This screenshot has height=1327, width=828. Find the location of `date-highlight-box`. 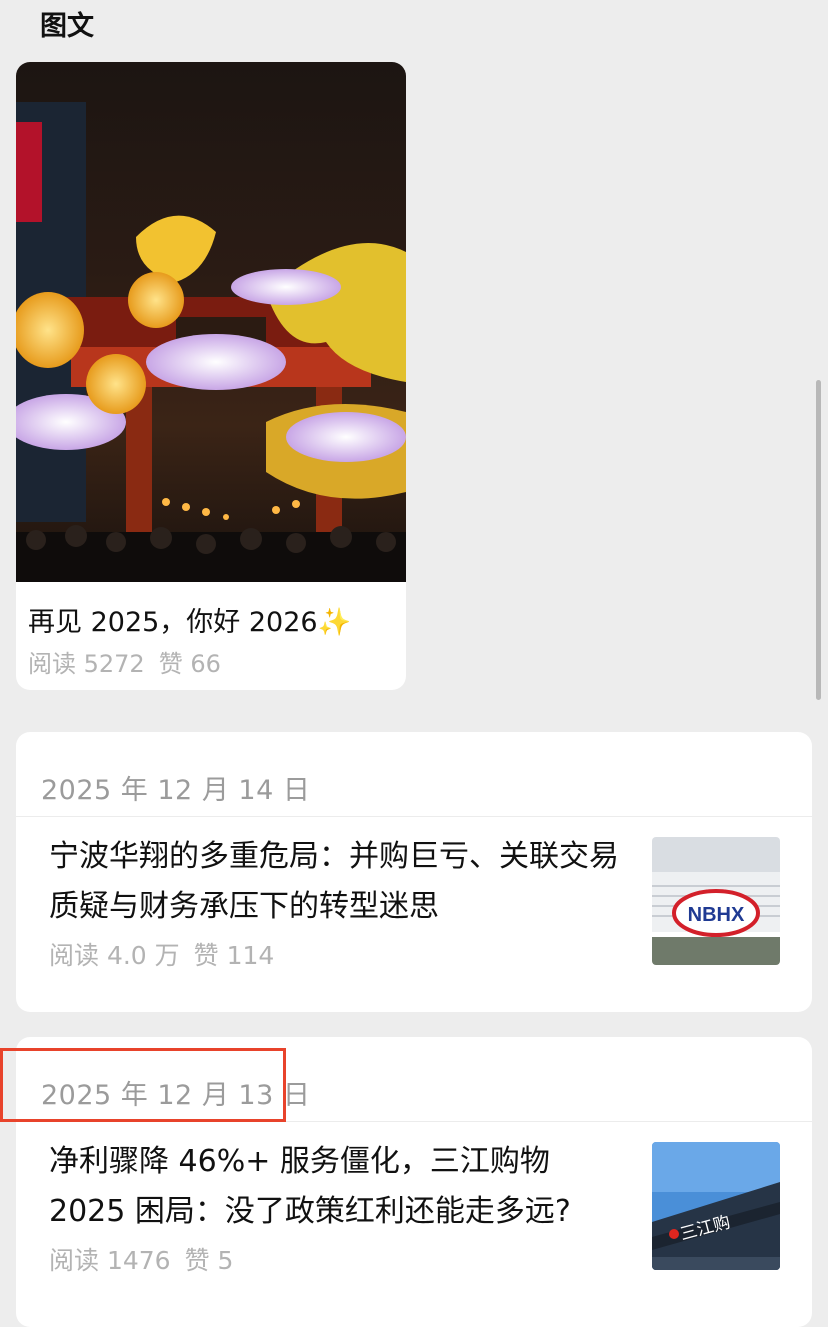

date-highlight-box is located at coordinates (143, 1085).